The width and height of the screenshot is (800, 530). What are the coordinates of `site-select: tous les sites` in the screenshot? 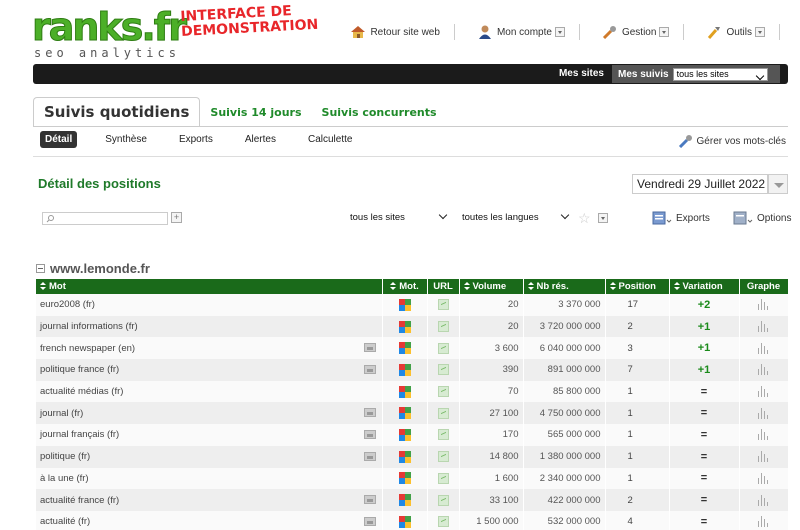 It's located at (720, 74).